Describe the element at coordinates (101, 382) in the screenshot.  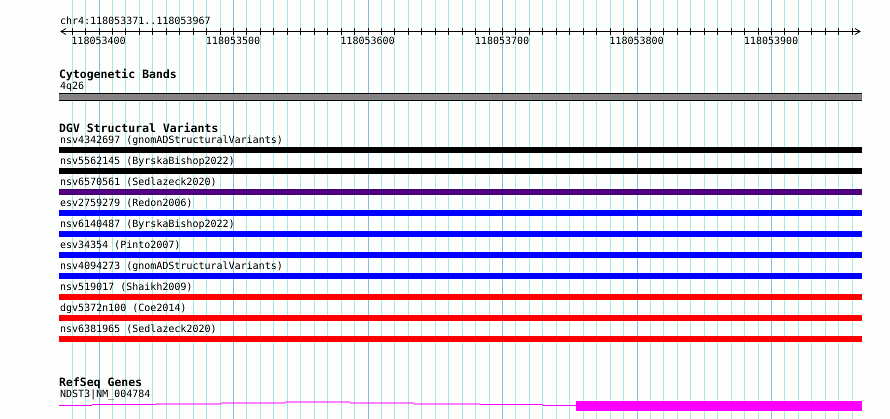
I see `track-title: RefSeq Genes` at that location.